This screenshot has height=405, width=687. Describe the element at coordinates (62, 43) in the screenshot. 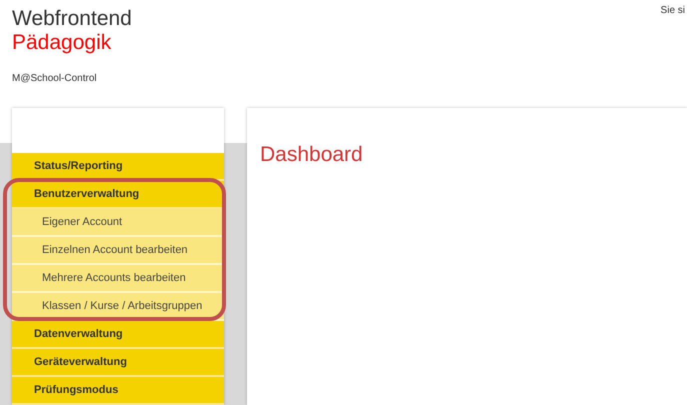

I see `app-subtitle: Pädagogik` at that location.